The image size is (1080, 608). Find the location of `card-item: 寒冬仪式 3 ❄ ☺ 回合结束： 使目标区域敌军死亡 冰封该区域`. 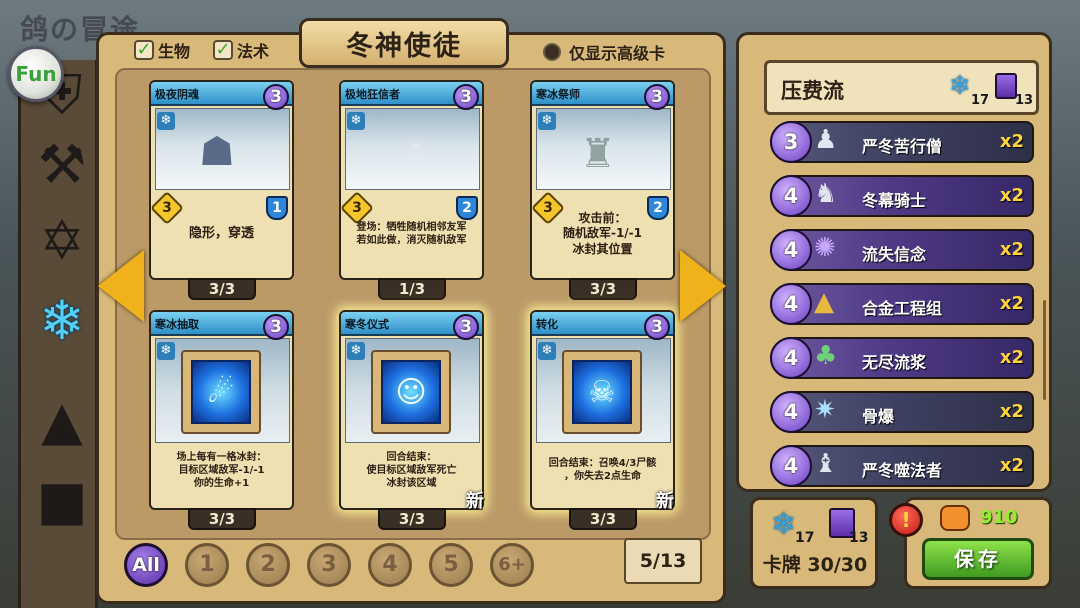

card-item: 寒冬仪式 3 ❄ ☺ 回合结束： 使目标区域敌军死亡 冰封该区域 is located at coordinates (411, 410).